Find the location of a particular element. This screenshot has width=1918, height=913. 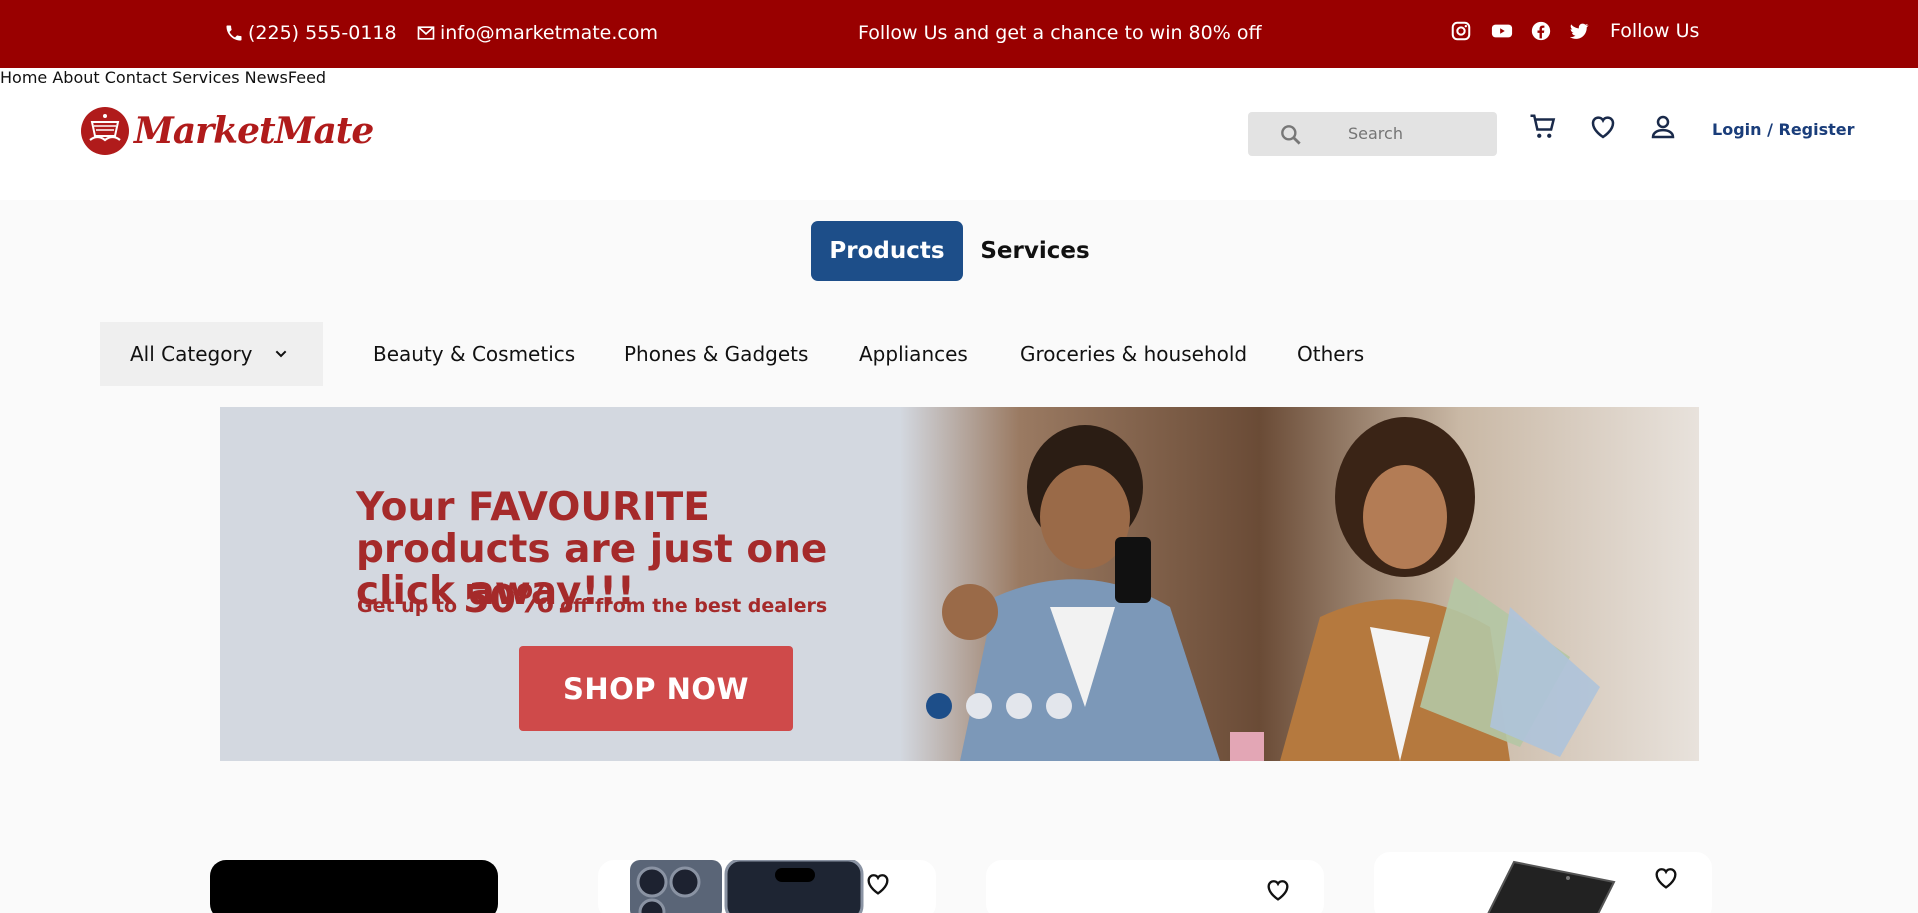

email-address: info@marketmate.com is located at coordinates (549, 33).